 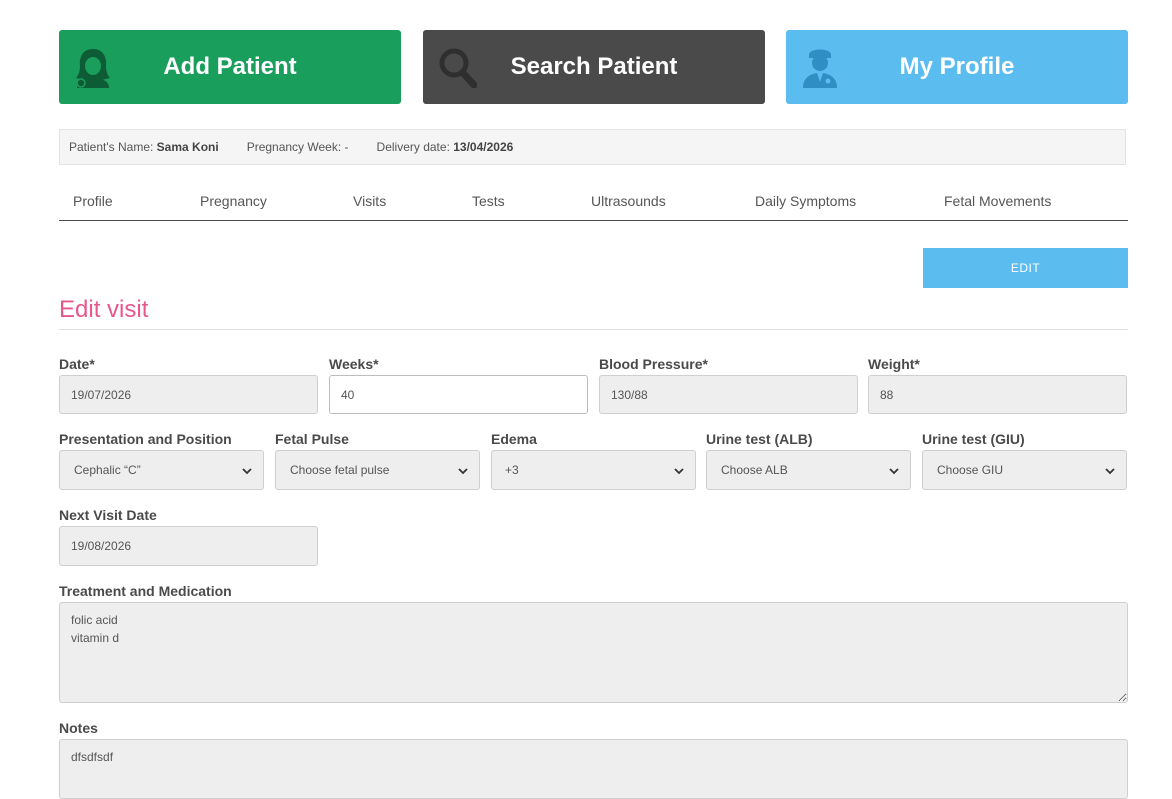 What do you see at coordinates (1024, 470) in the screenshot?
I see `urine-giu-select: Choose GIU` at bounding box center [1024, 470].